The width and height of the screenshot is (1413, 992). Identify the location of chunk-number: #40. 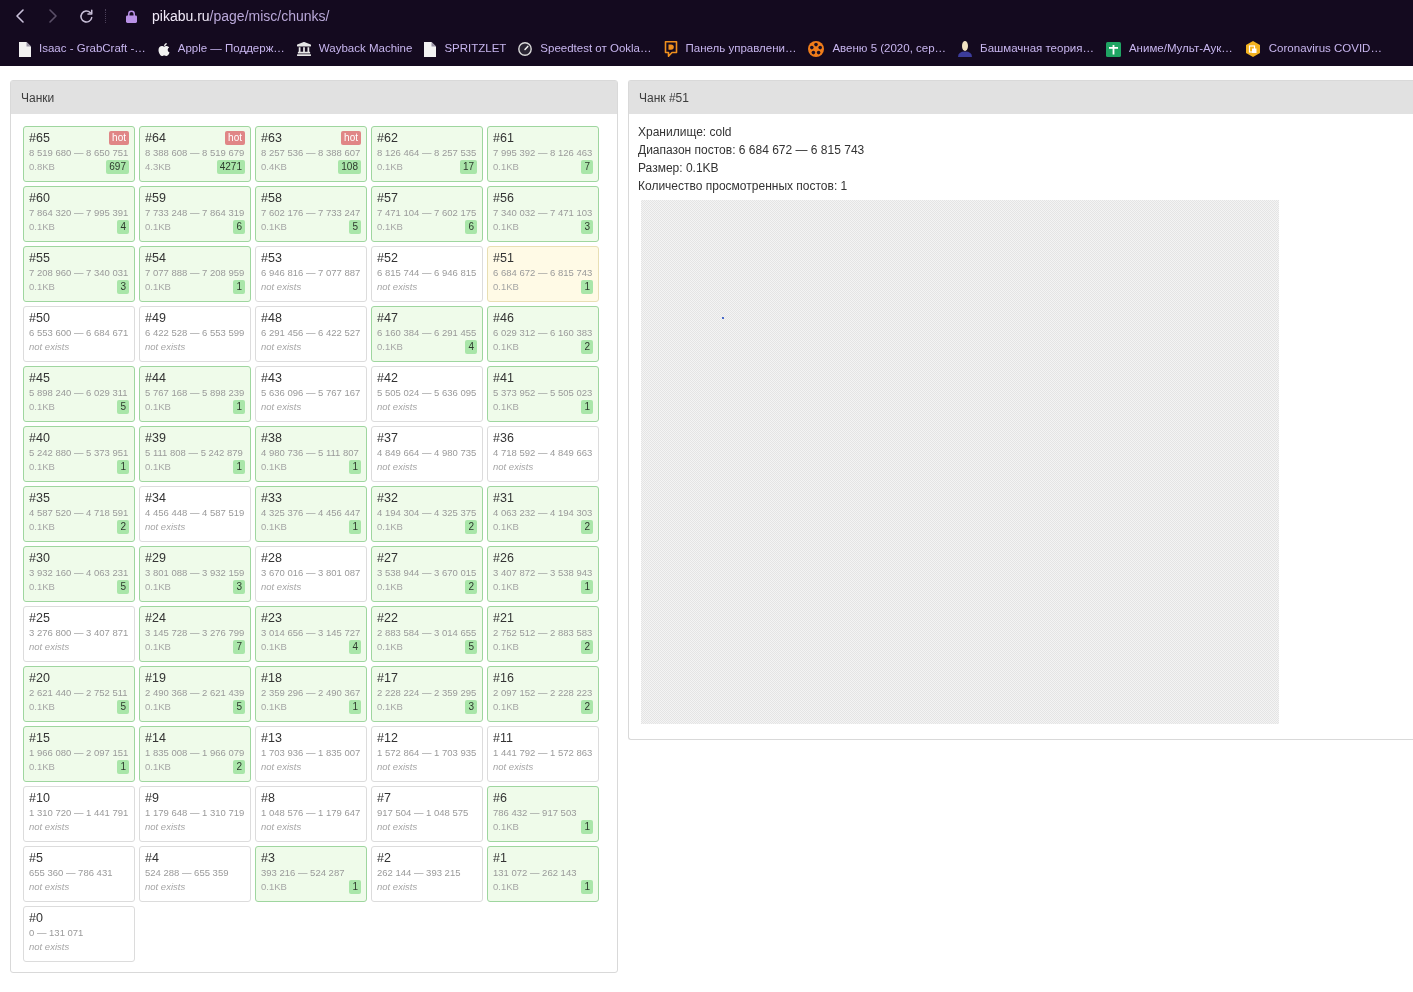
(39, 438).